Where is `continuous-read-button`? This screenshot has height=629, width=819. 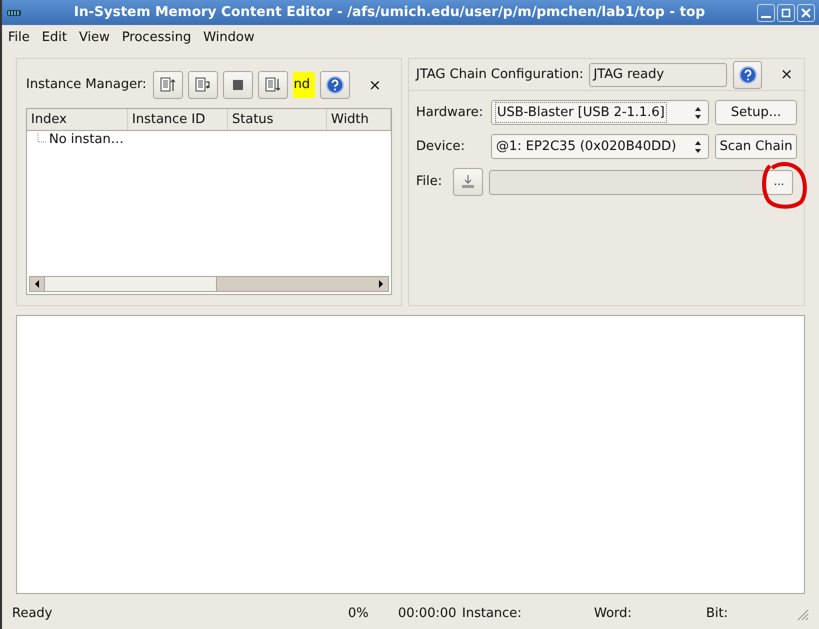
continuous-read-button is located at coordinates (203, 85).